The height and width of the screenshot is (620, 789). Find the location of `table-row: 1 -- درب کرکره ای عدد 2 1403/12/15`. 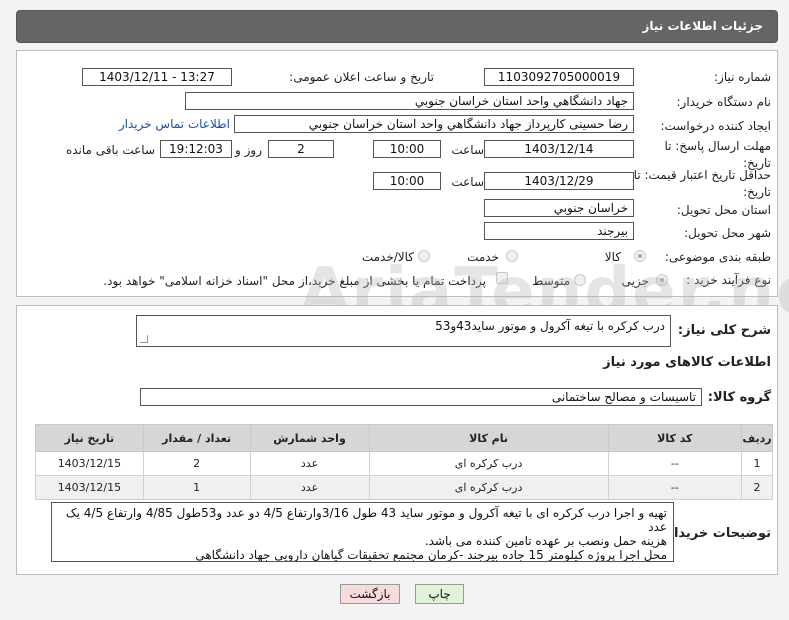

table-row: 1 -- درب کرکره ای عدد 2 1403/12/15 is located at coordinates (404, 463).